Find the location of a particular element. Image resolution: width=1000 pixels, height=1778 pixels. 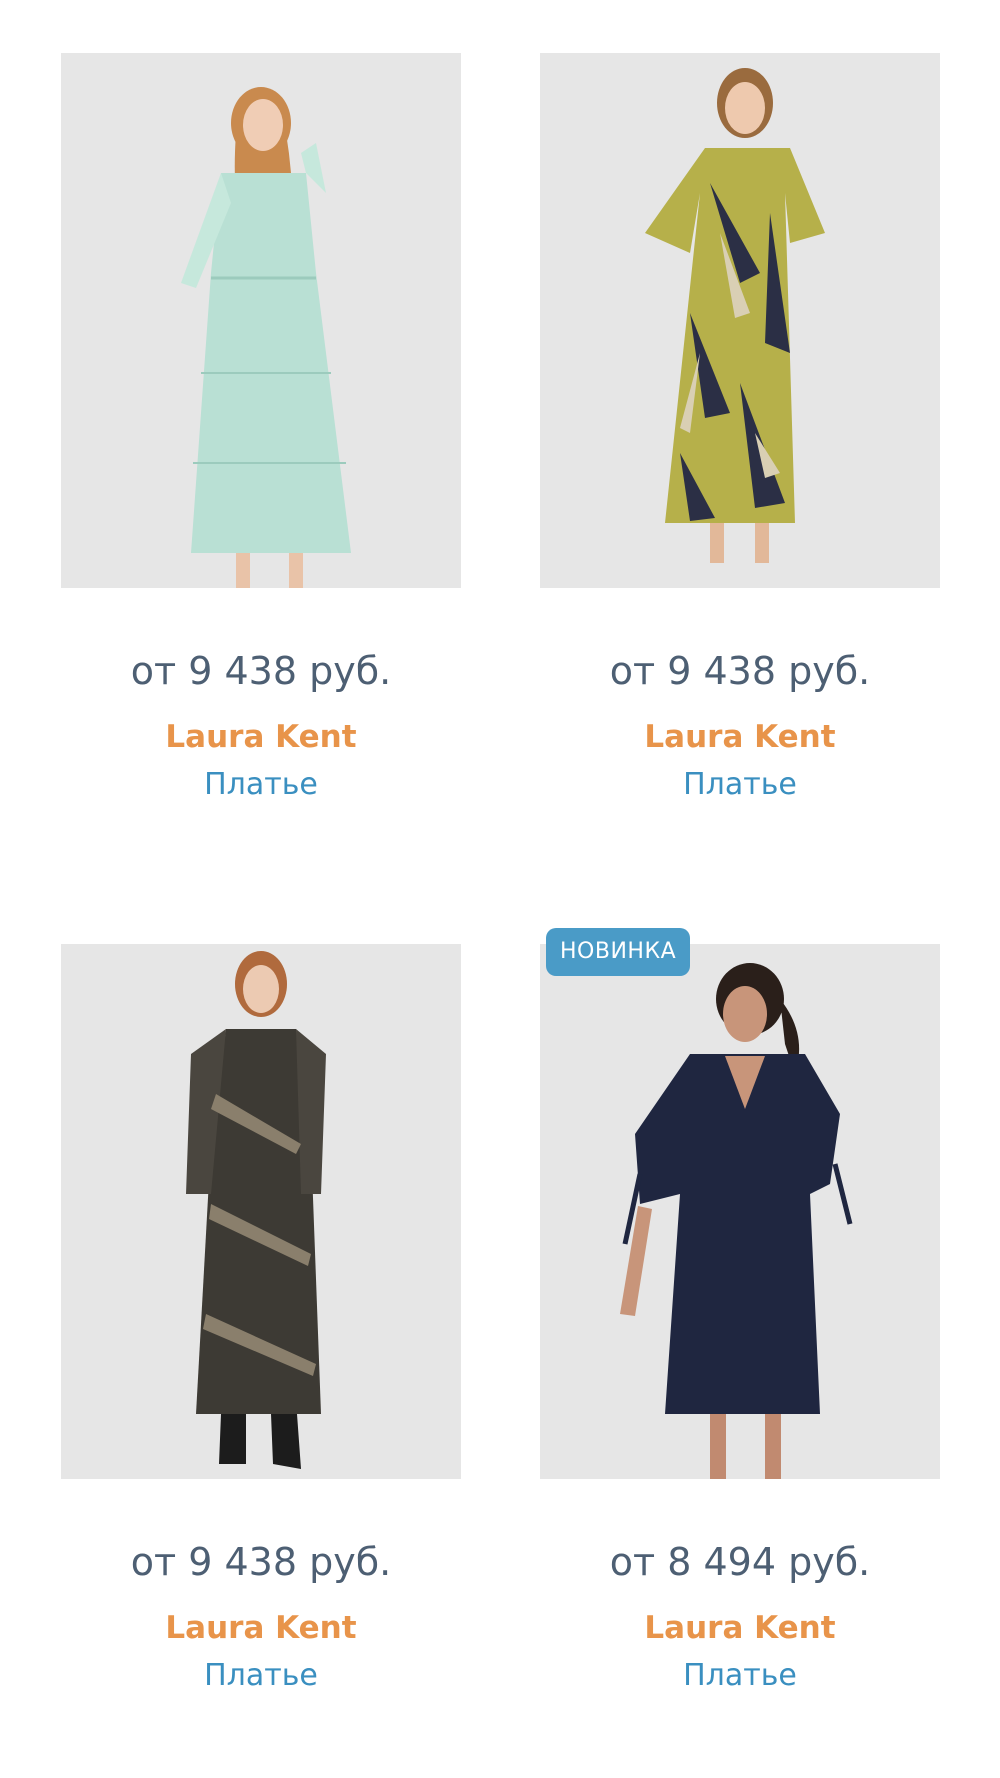

product-price: от 8 494 руб. is located at coordinates (740, 1562).